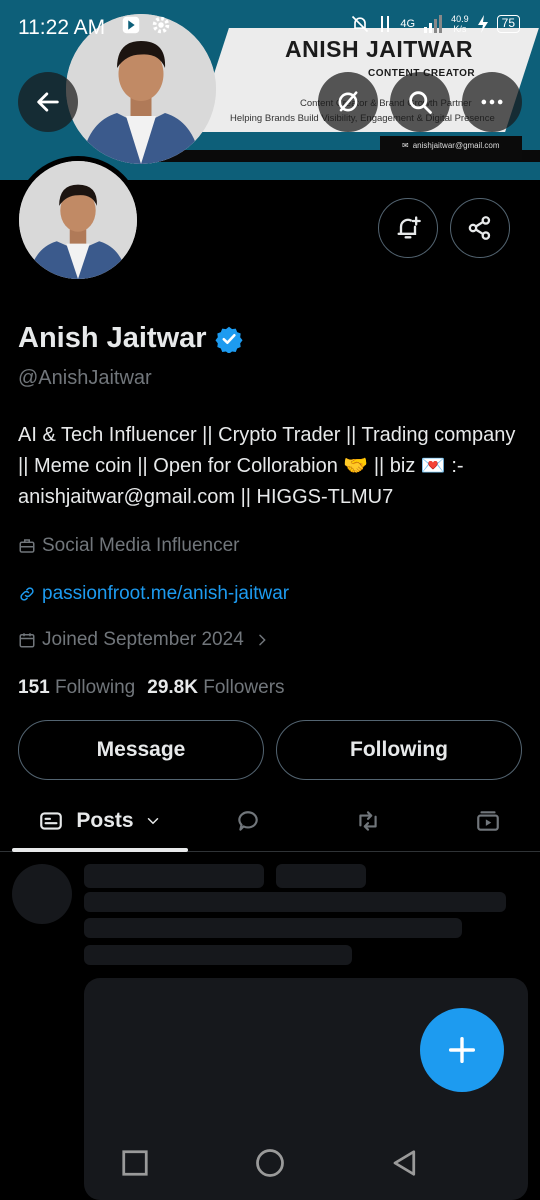 This screenshot has height=1200, width=540. Describe the element at coordinates (141, 545) in the screenshot. I see `category-text: Social Media Influencer` at that location.